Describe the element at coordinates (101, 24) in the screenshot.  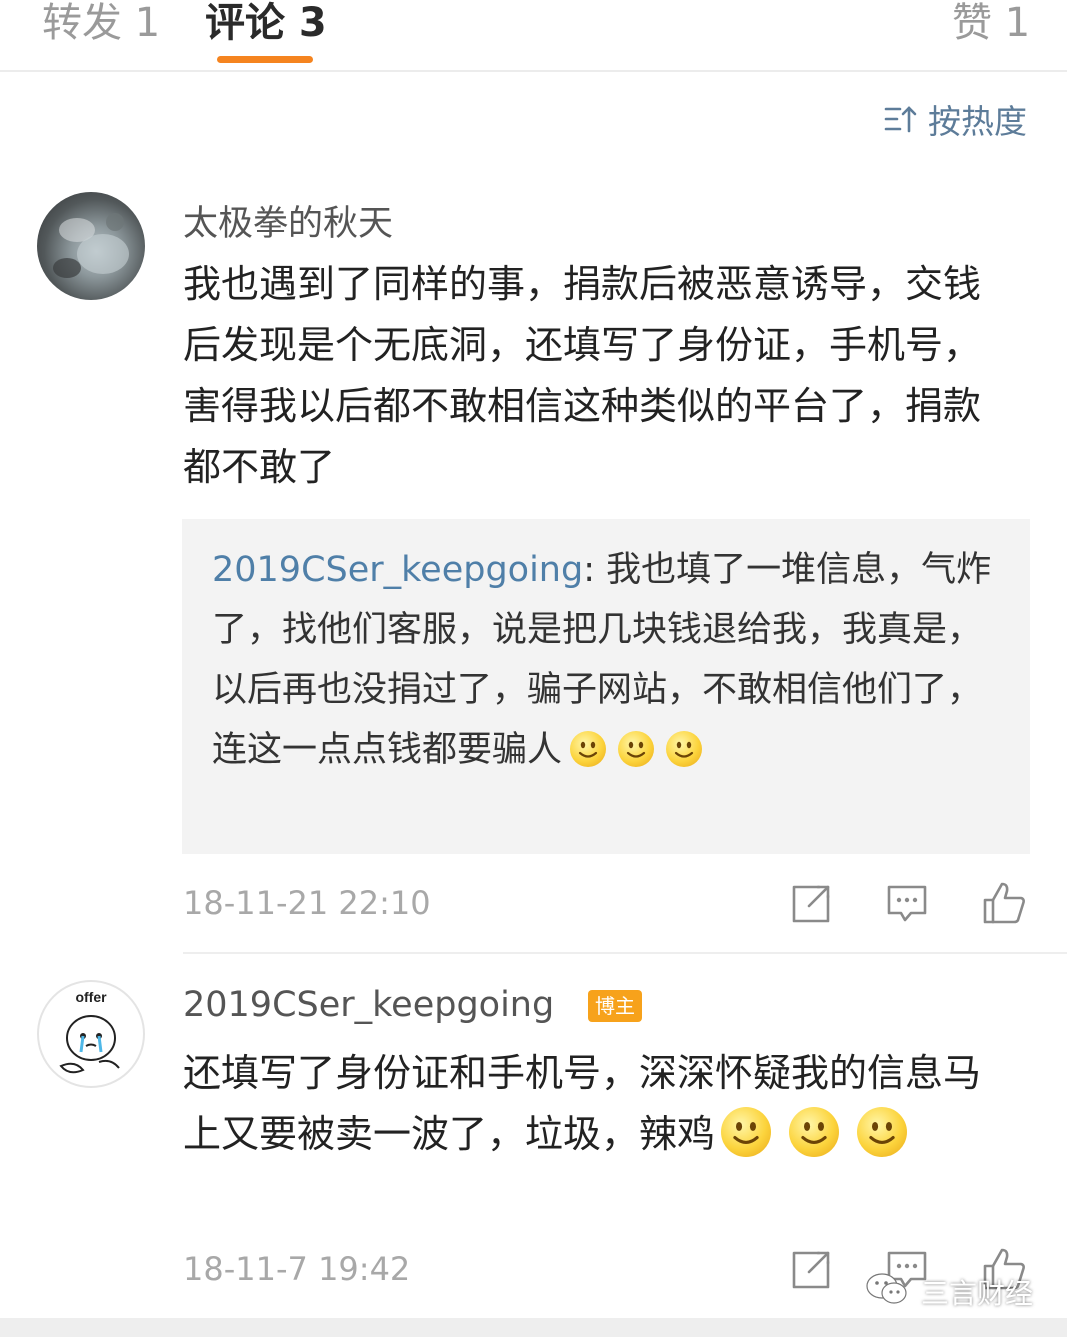
I see `tab-repost: 转发 1` at that location.